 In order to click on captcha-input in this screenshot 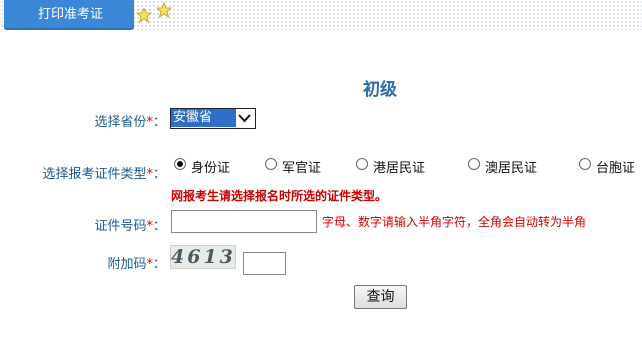, I will do `click(264, 263)`.